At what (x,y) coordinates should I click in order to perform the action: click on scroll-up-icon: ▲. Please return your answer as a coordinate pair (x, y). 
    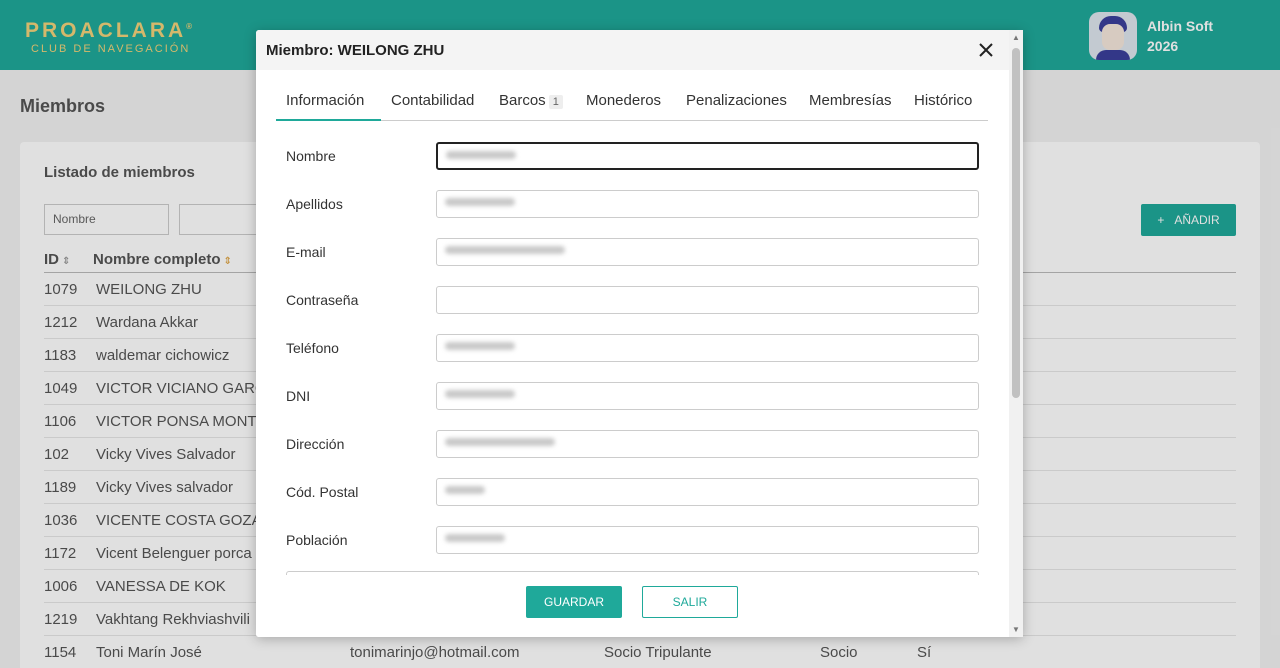
    Looking at the image, I should click on (1016, 37).